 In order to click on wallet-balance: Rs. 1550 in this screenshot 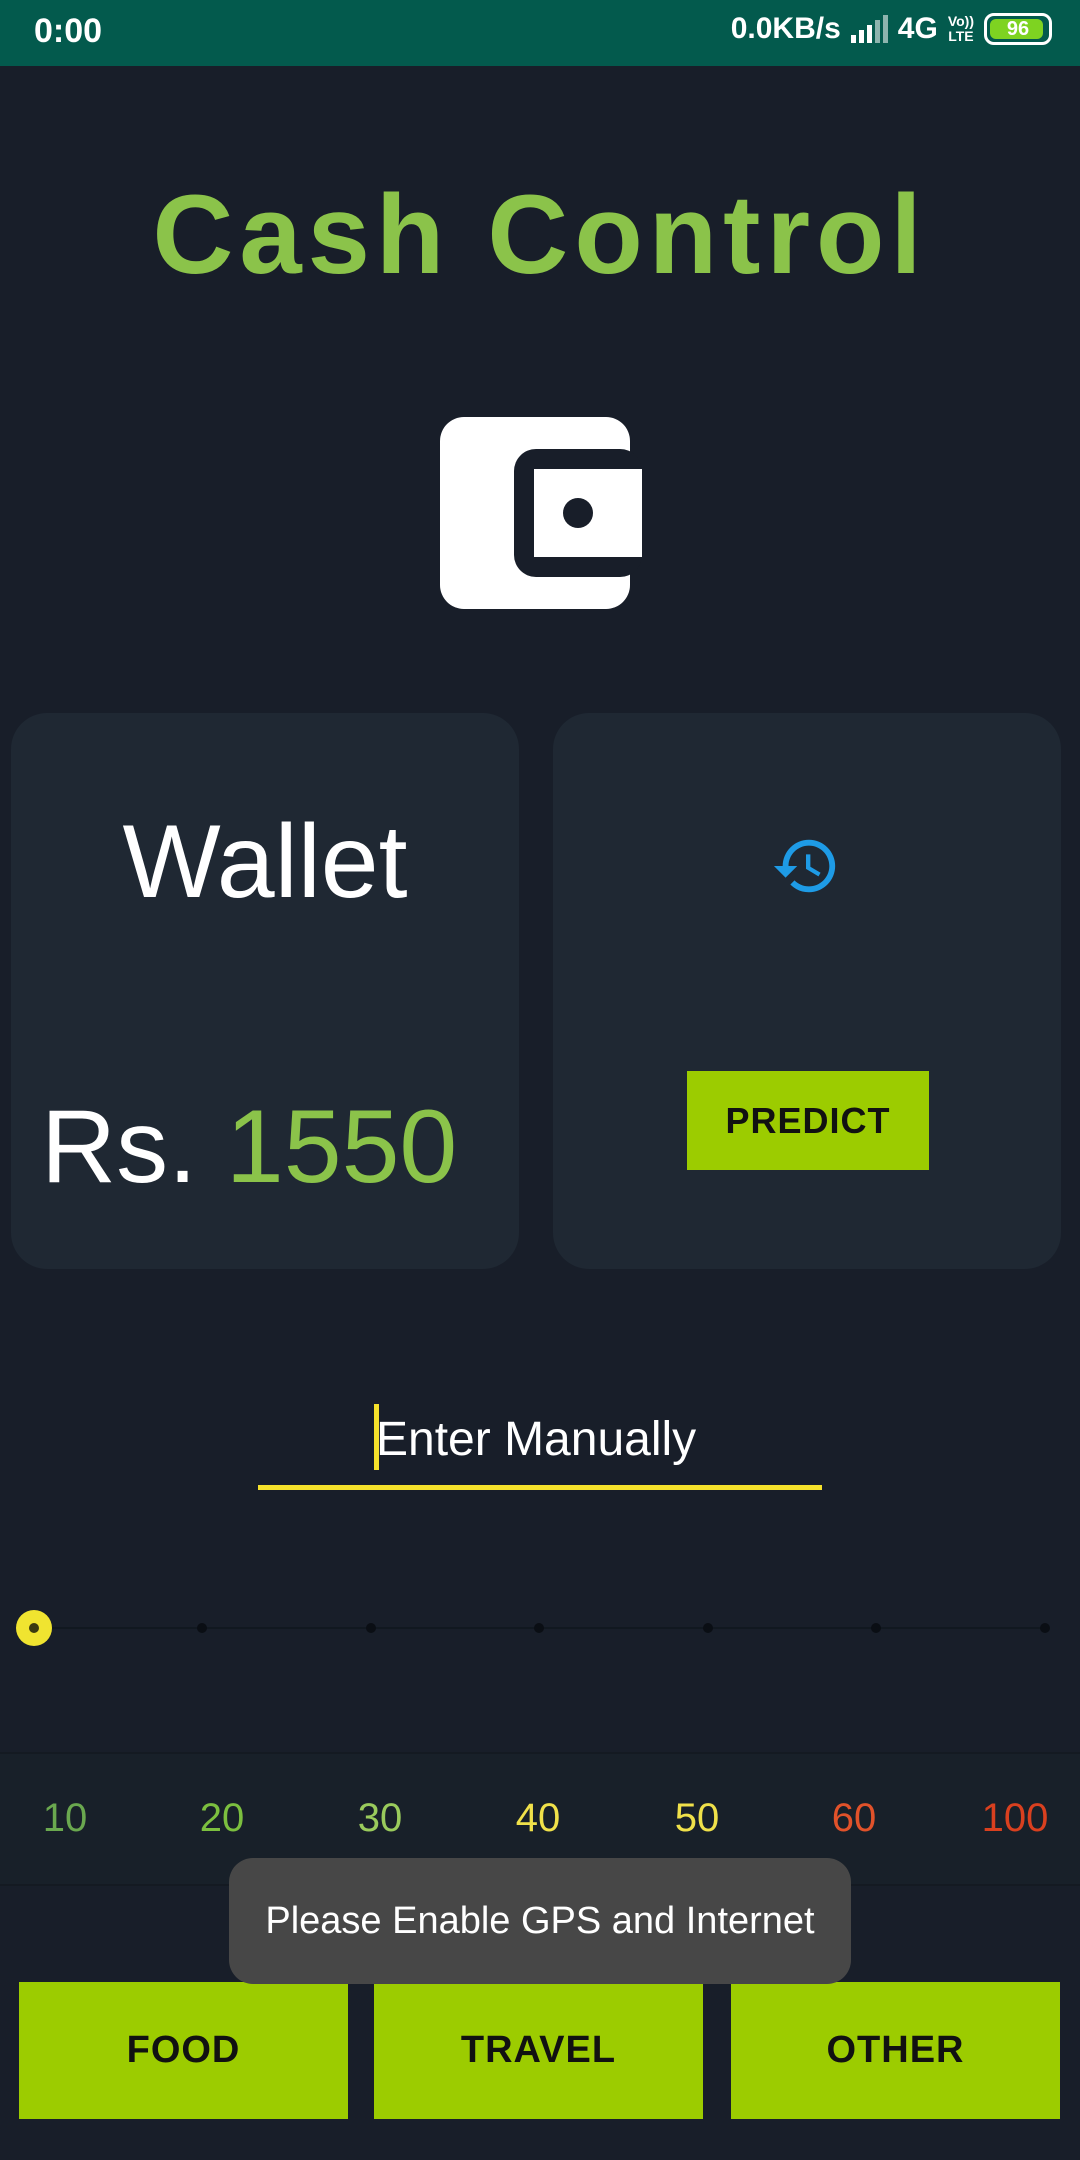, I will do `click(249, 1147)`.